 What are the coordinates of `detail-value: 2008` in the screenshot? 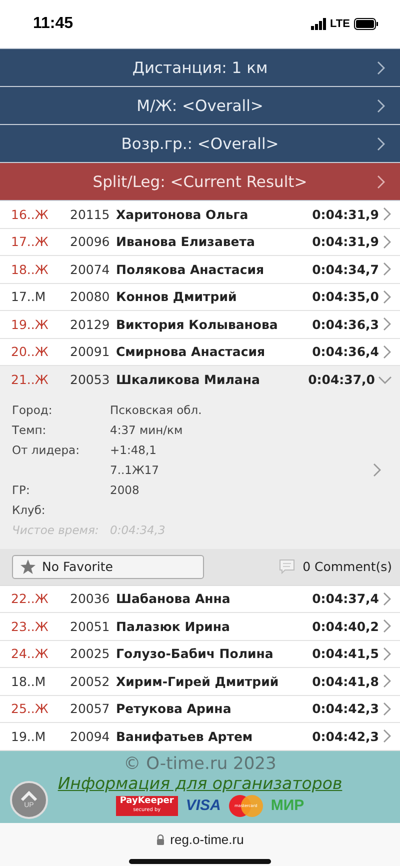 It's located at (125, 490).